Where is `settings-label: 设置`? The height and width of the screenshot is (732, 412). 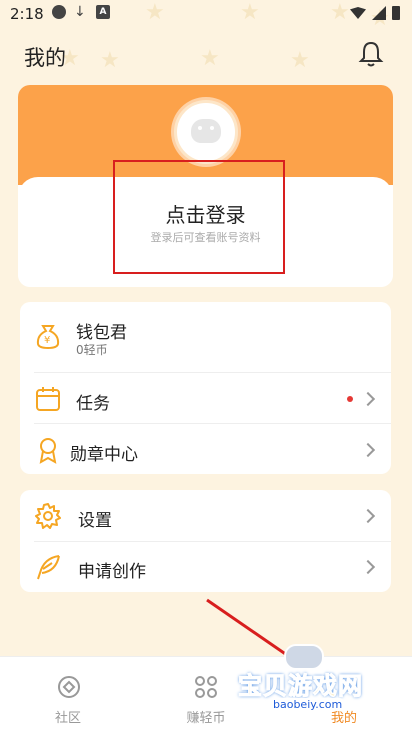 settings-label: 设置 is located at coordinates (95, 521).